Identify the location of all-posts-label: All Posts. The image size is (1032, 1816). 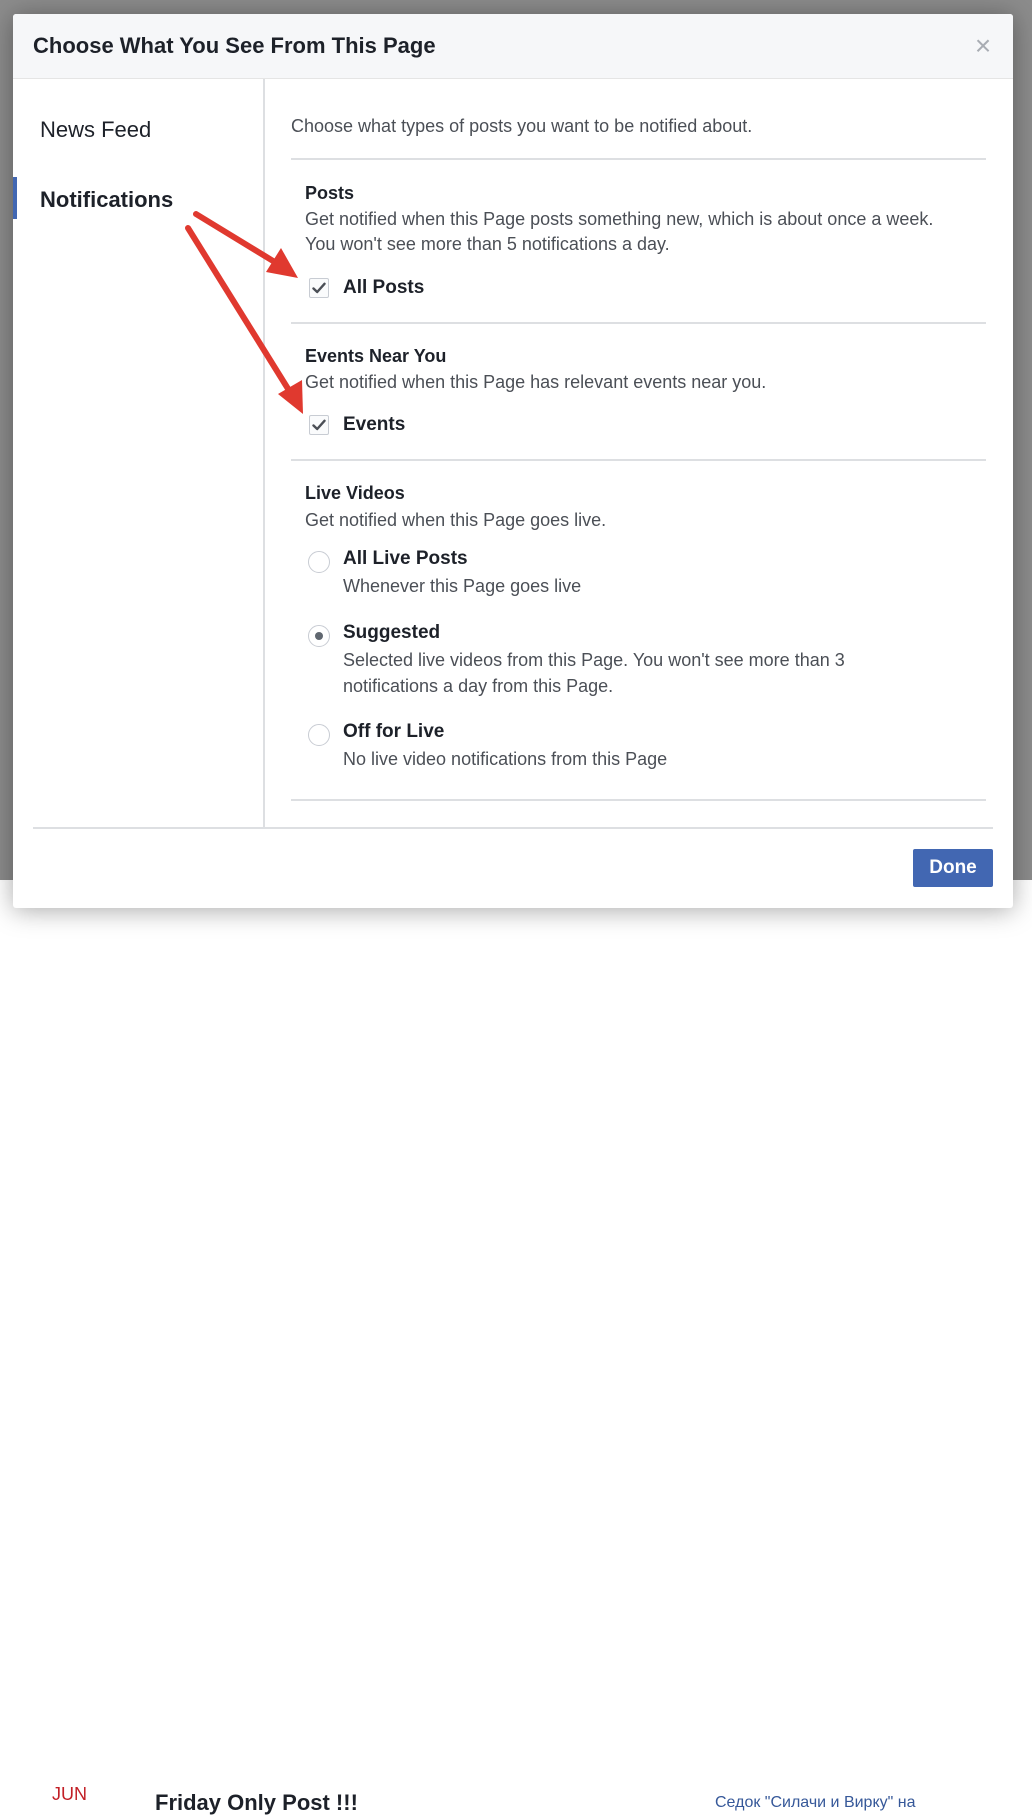
(383, 288).